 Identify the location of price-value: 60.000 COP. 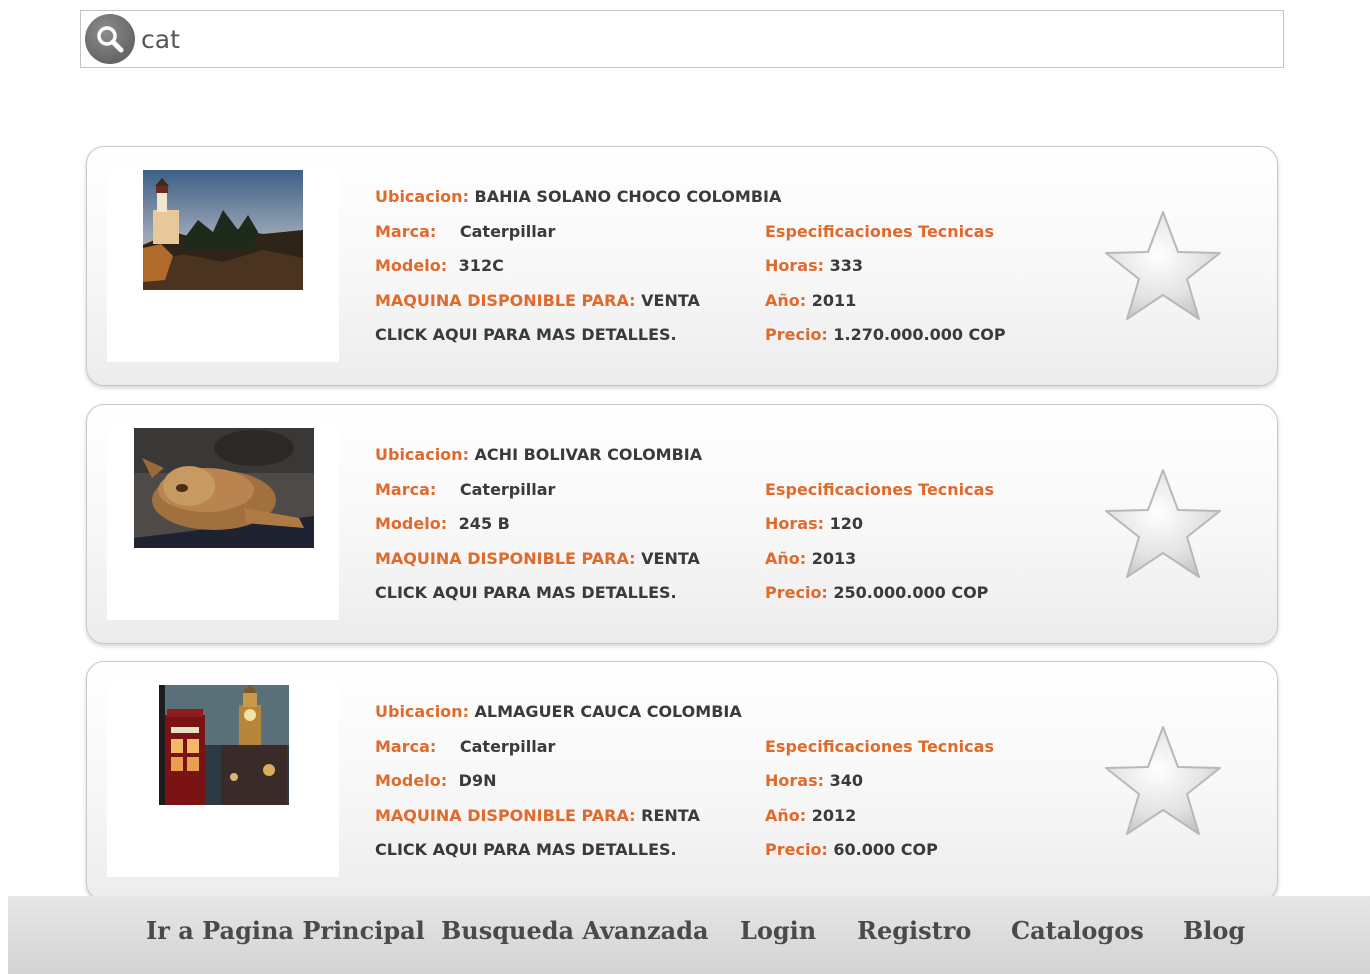
(885, 849).